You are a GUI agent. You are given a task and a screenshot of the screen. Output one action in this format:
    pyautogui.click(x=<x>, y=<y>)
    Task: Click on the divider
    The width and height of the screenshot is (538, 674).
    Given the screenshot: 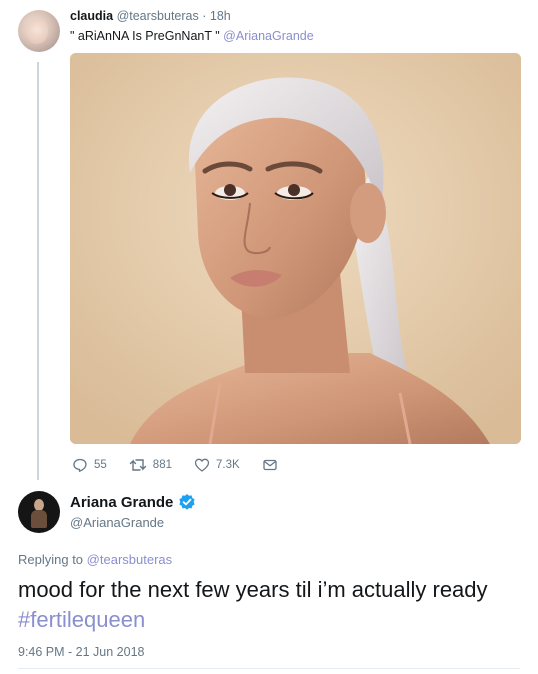 What is the action you would take?
    pyautogui.click(x=269, y=668)
    